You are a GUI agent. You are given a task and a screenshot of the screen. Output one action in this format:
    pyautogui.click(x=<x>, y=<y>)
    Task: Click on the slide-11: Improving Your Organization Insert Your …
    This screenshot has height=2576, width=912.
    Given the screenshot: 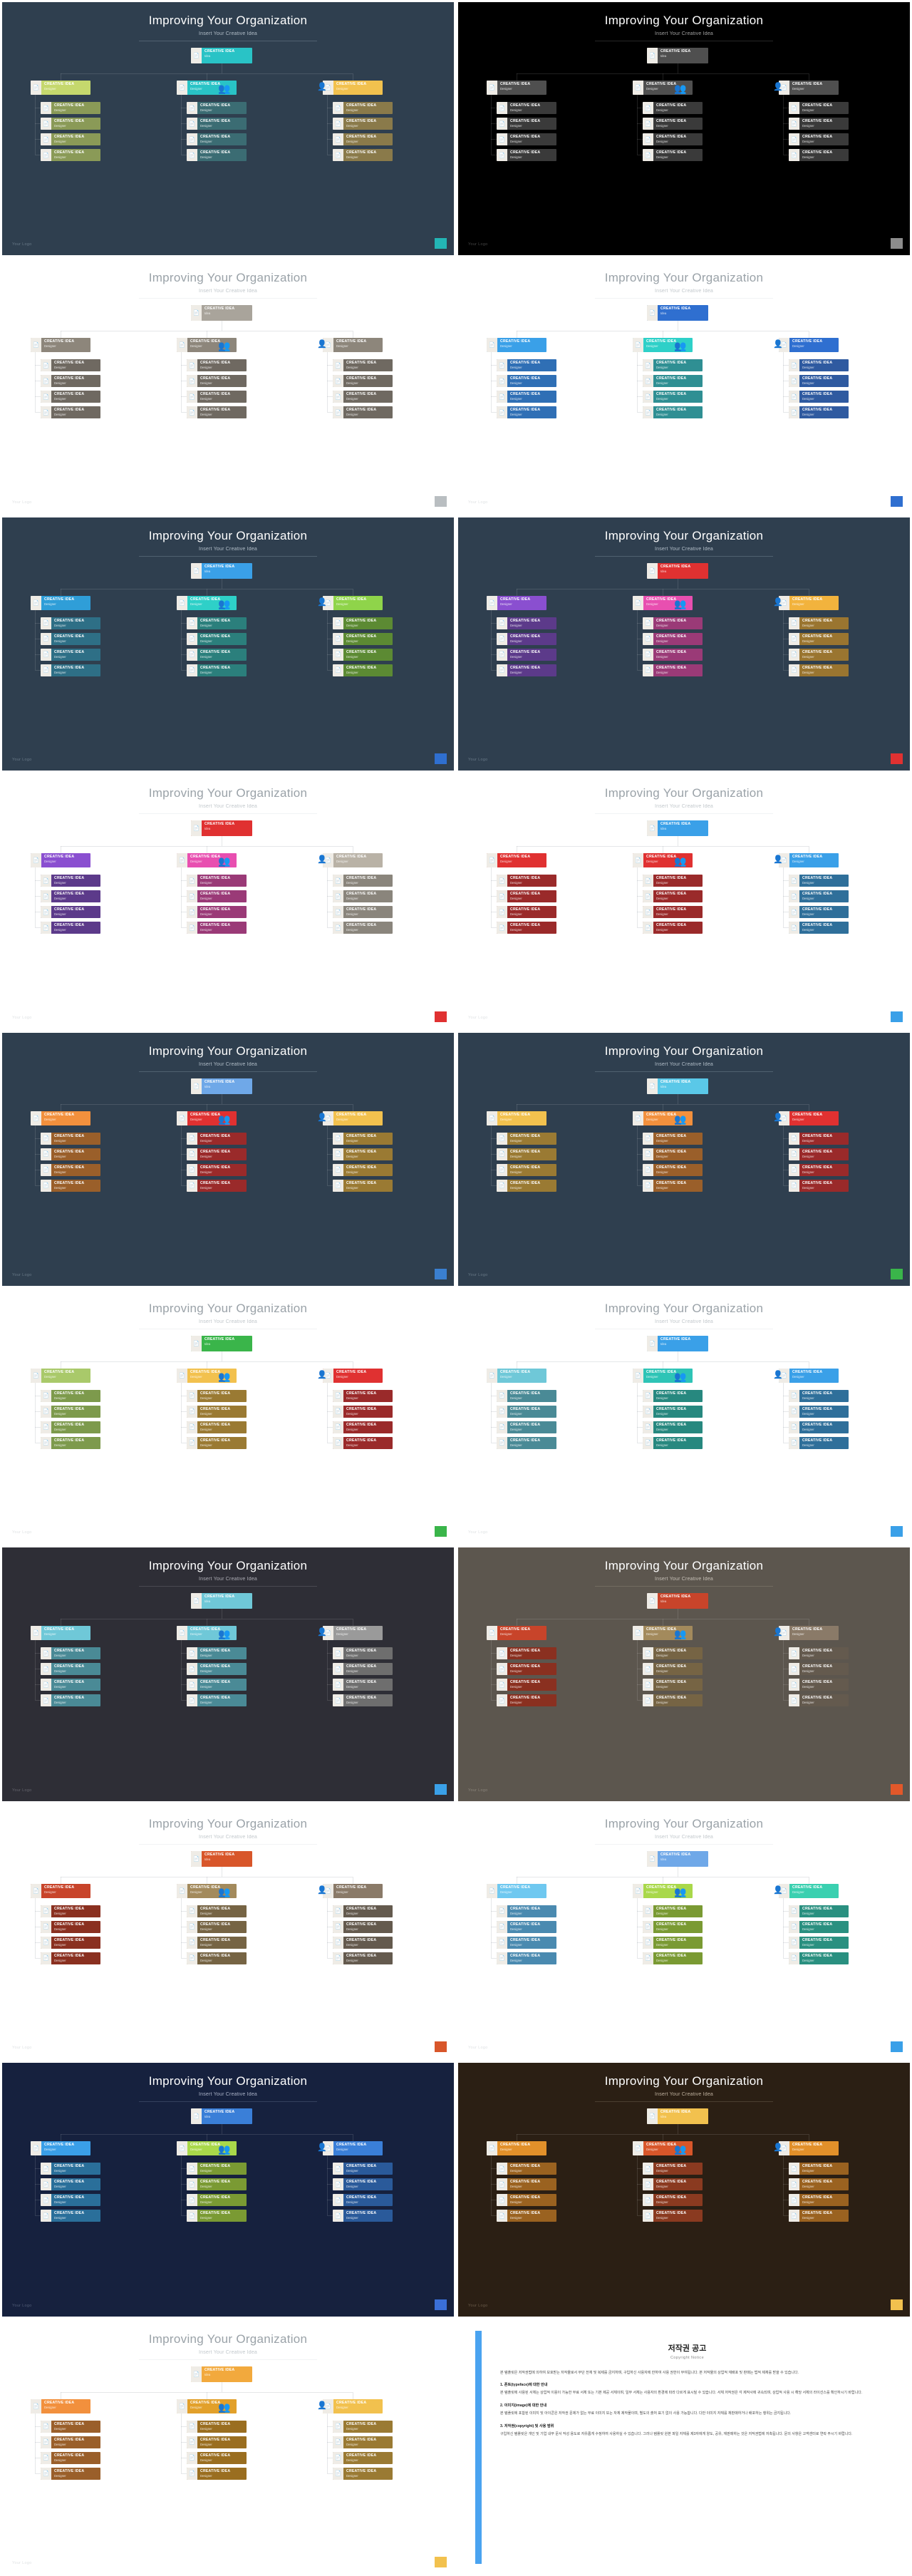 What is the action you would take?
    pyautogui.click(x=228, y=1416)
    